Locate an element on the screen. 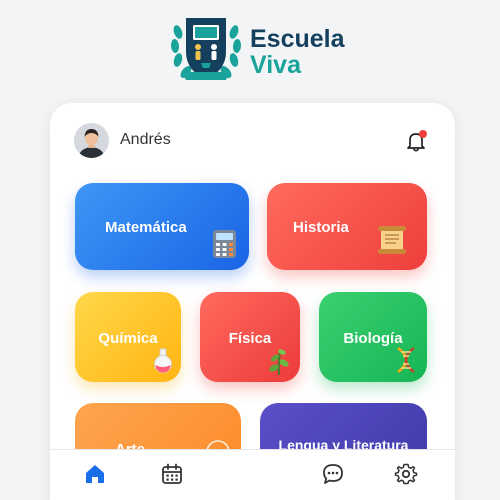 The image size is (500, 500). subject-card-fisica: Física is located at coordinates (250, 337).